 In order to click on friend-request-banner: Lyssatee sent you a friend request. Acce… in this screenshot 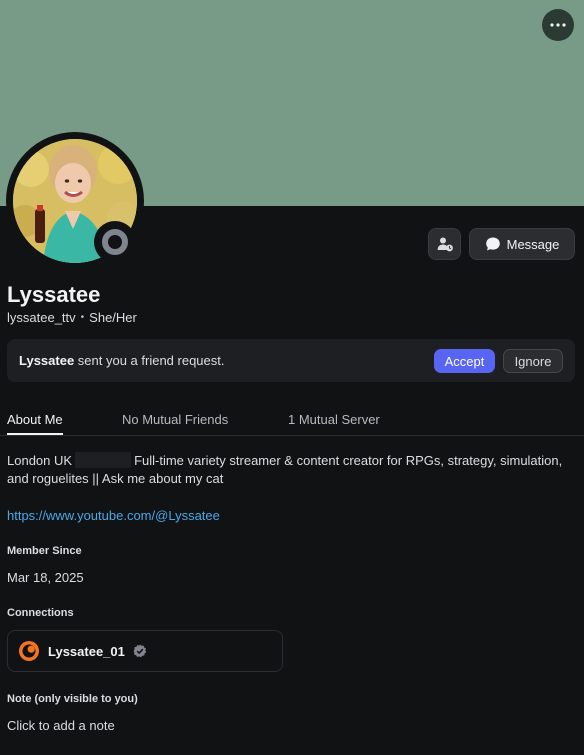, I will do `click(291, 360)`.